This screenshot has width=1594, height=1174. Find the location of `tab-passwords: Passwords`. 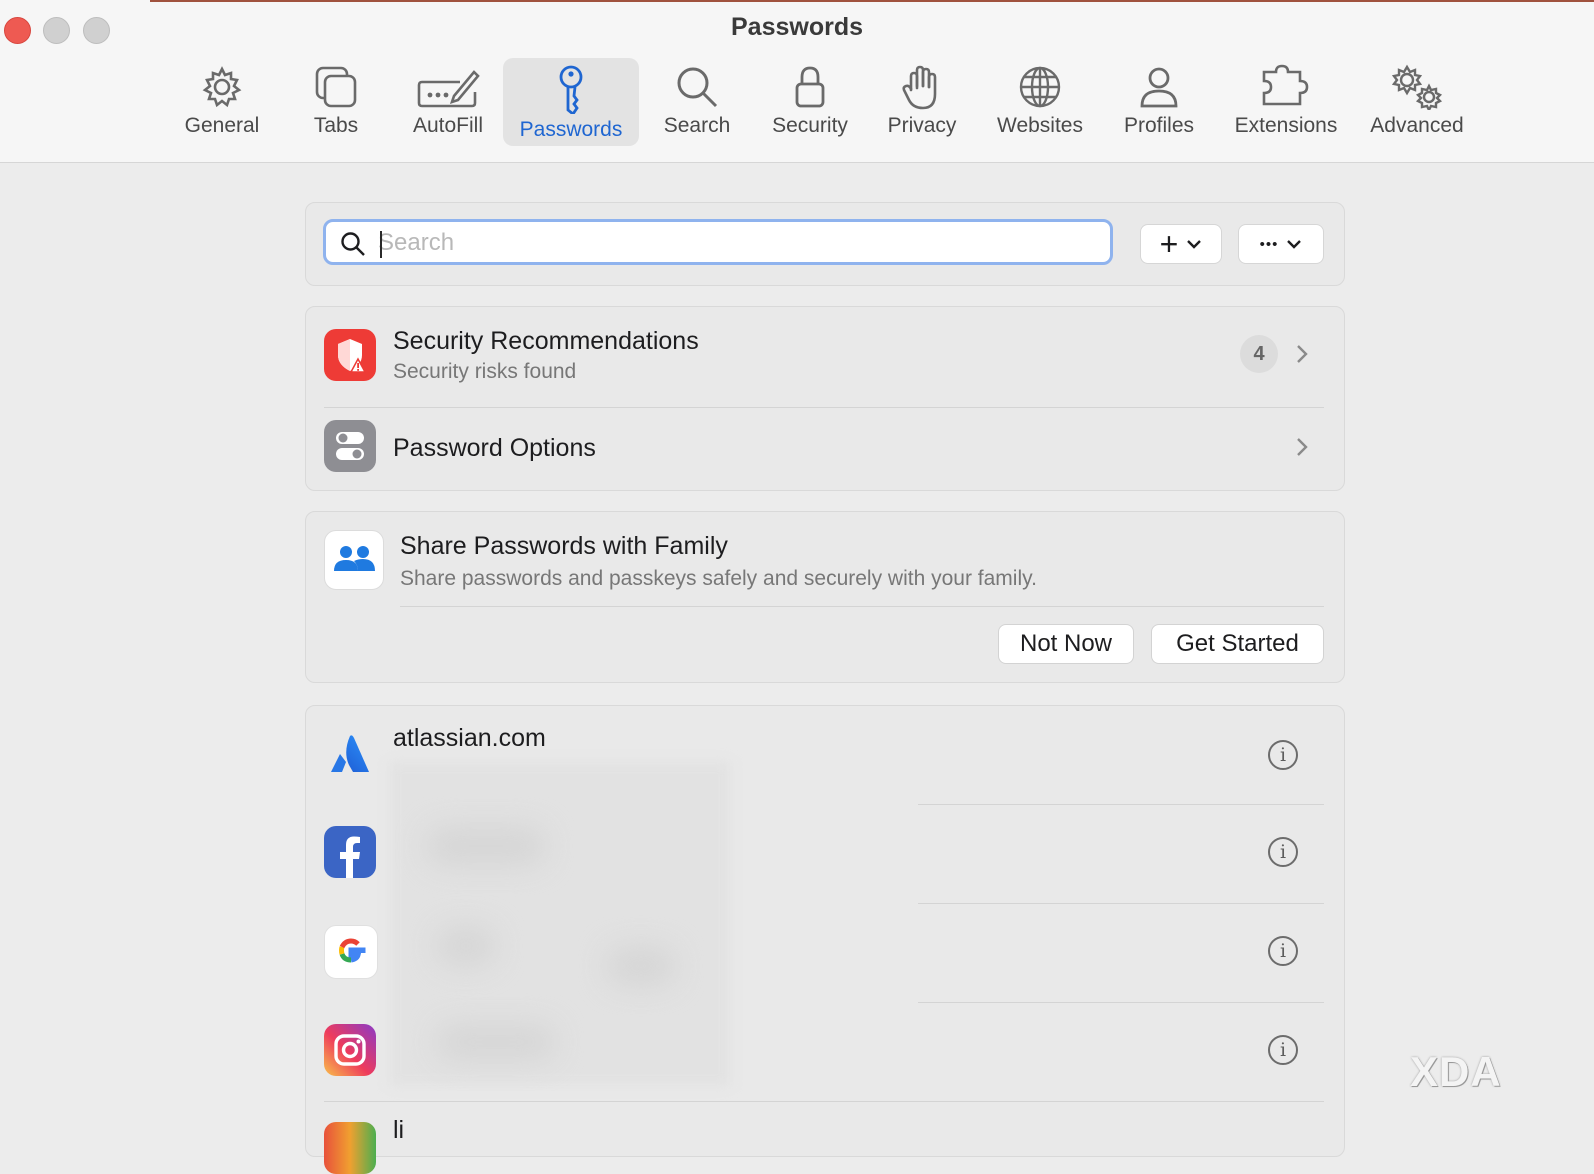

tab-passwords: Passwords is located at coordinates (571, 102).